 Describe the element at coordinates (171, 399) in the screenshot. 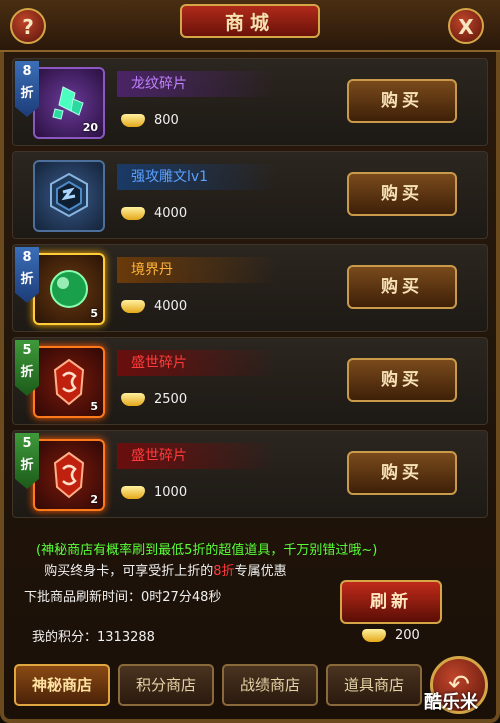

I see `price-value: 2500` at that location.